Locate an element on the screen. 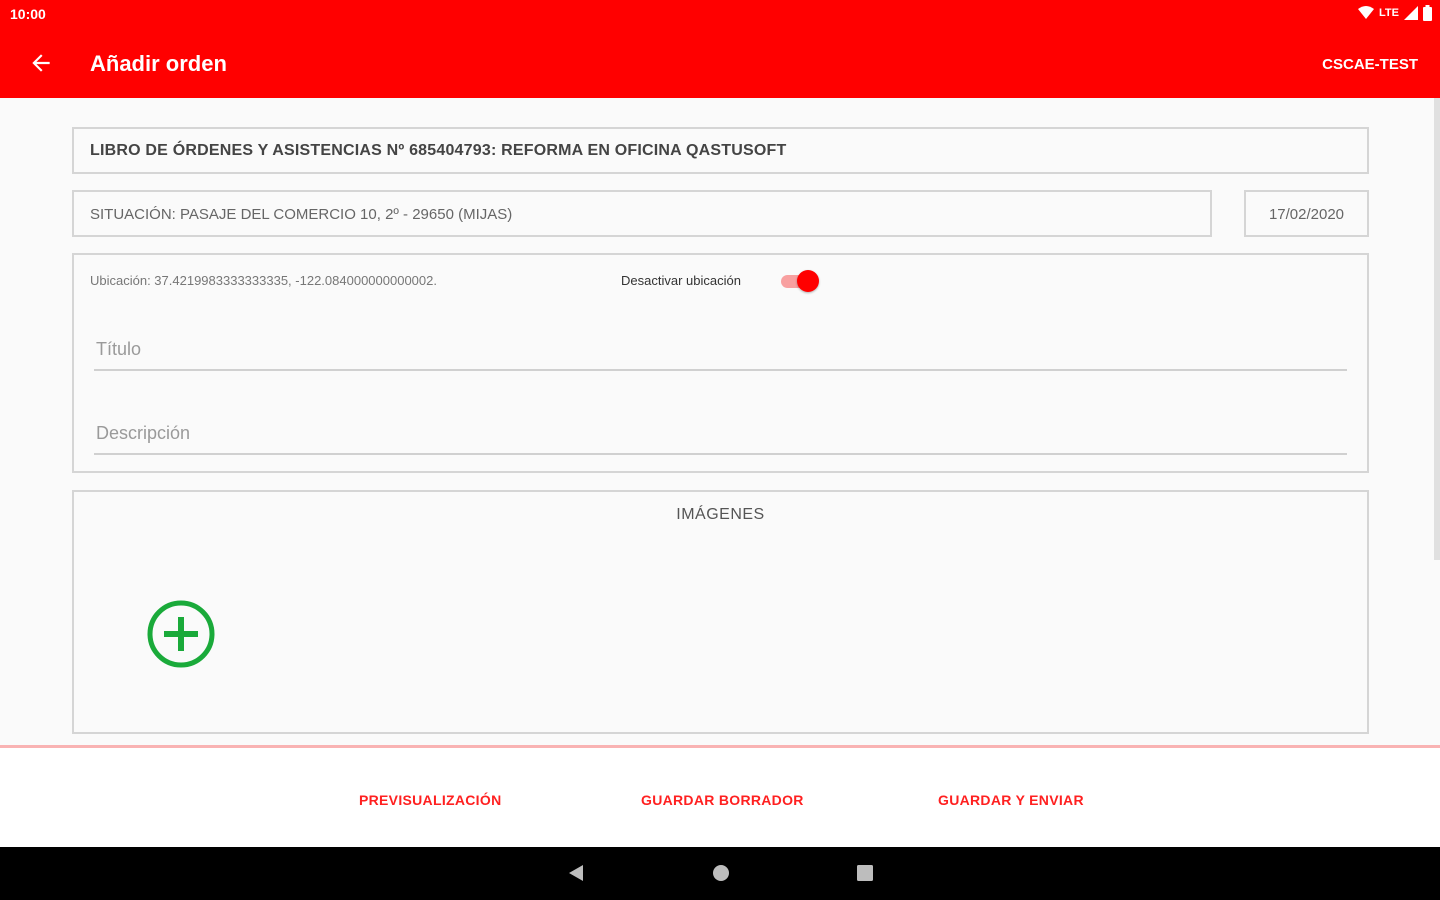 This screenshot has height=900, width=1440. account-action-button: CSCAE-TEST is located at coordinates (1370, 64).